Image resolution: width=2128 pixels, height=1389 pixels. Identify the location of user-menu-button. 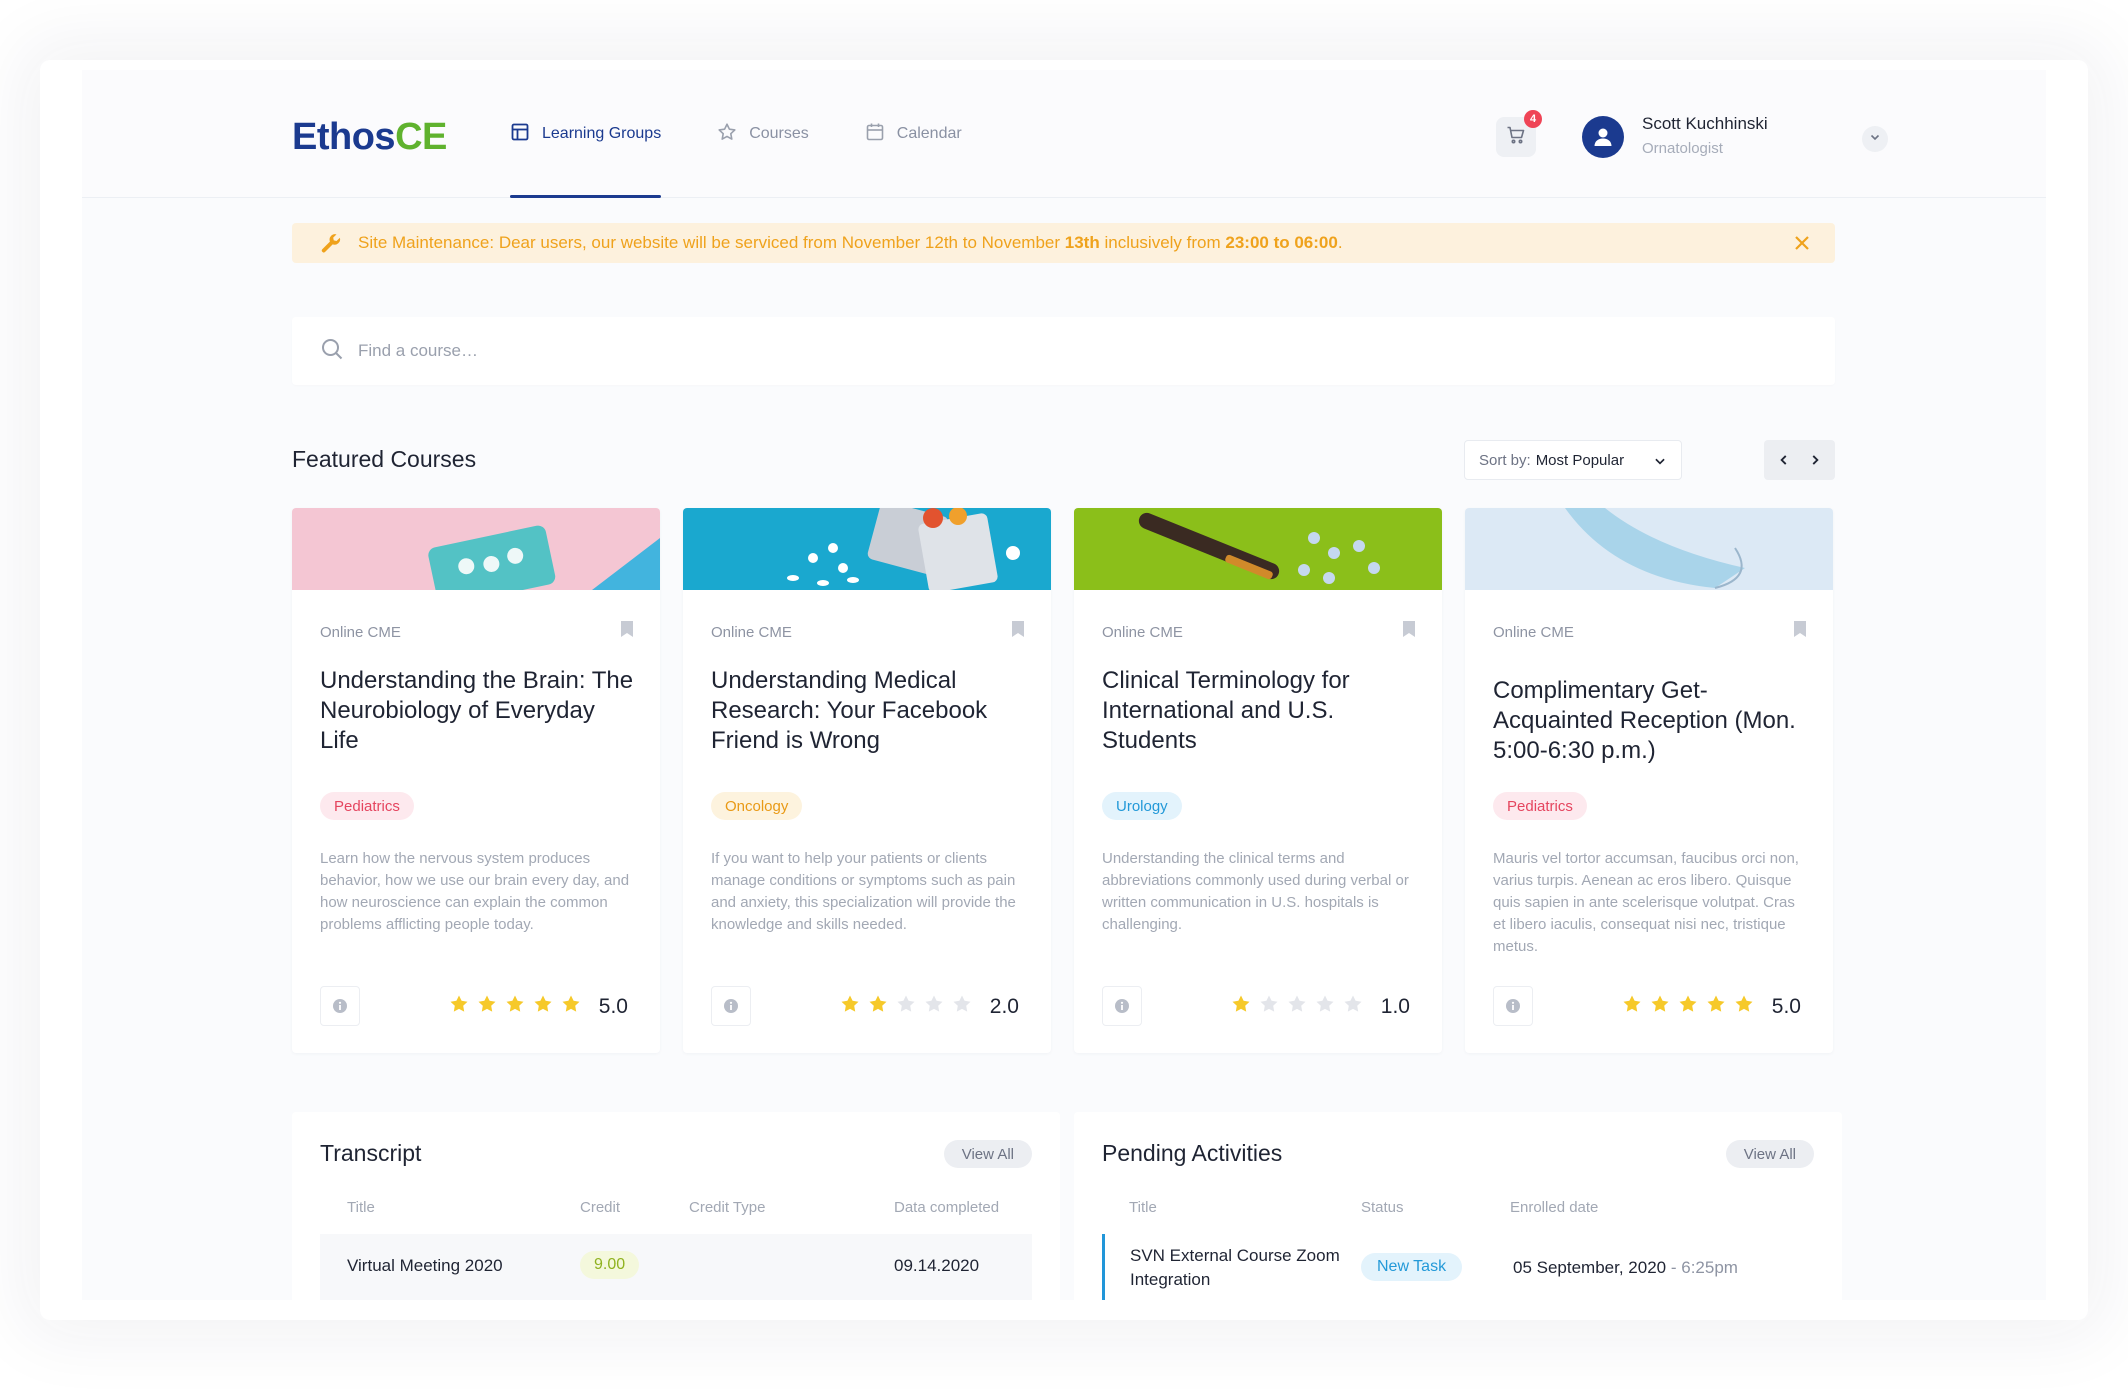
(1875, 139).